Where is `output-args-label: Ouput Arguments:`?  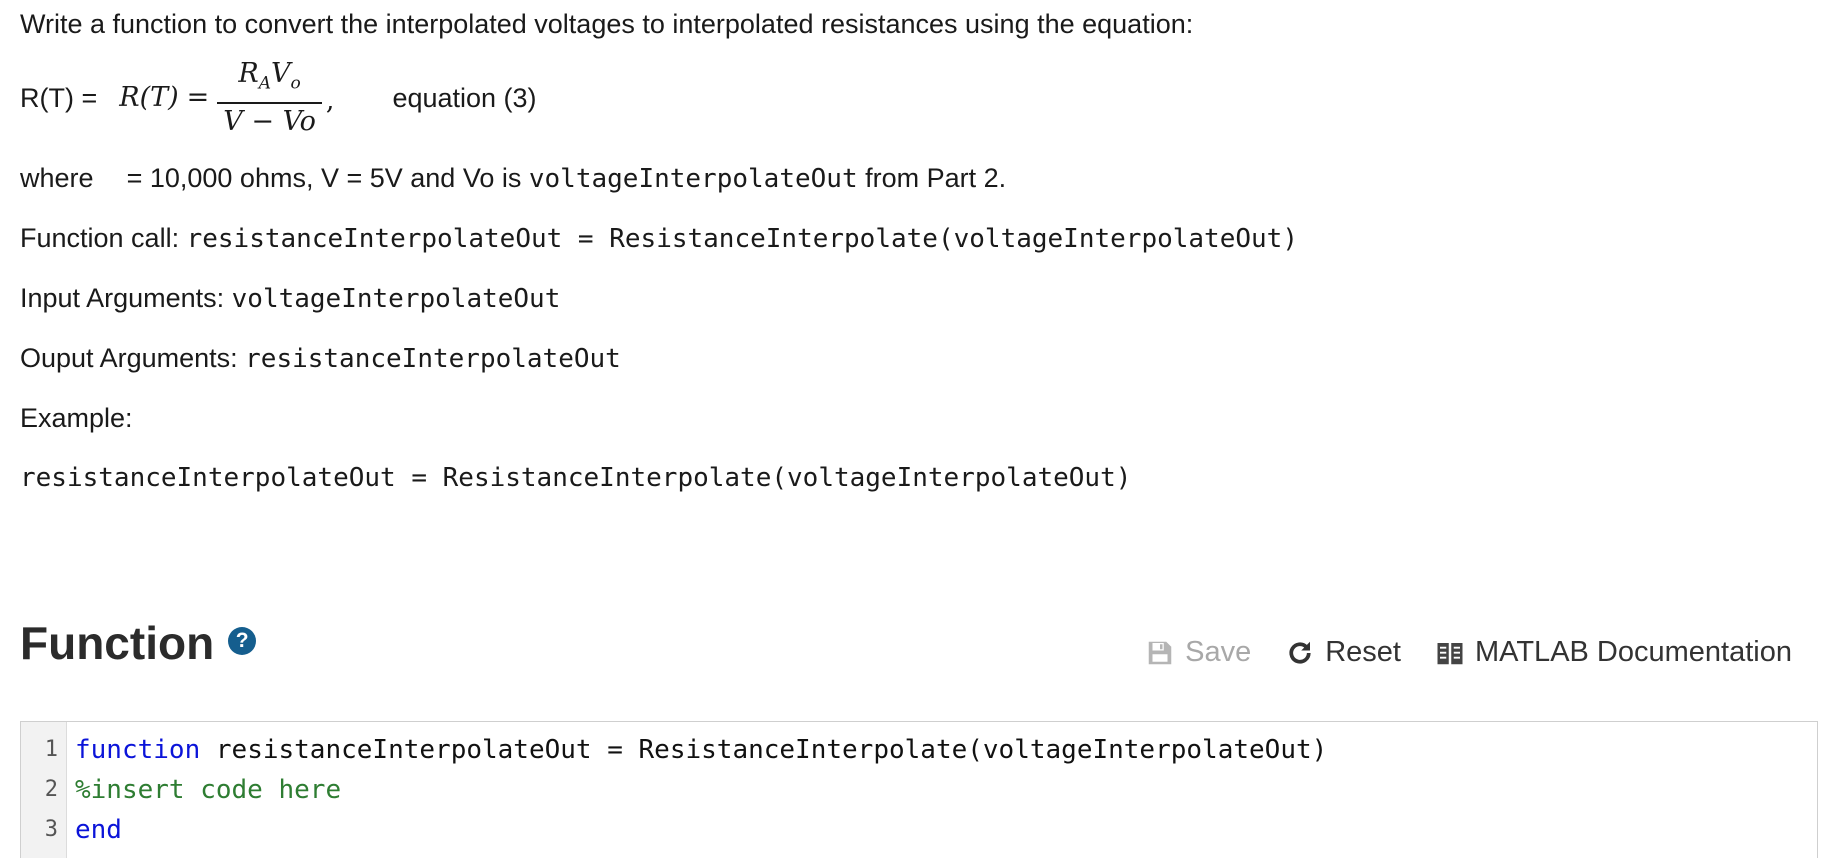 output-args-label: Ouput Arguments: is located at coordinates (129, 358).